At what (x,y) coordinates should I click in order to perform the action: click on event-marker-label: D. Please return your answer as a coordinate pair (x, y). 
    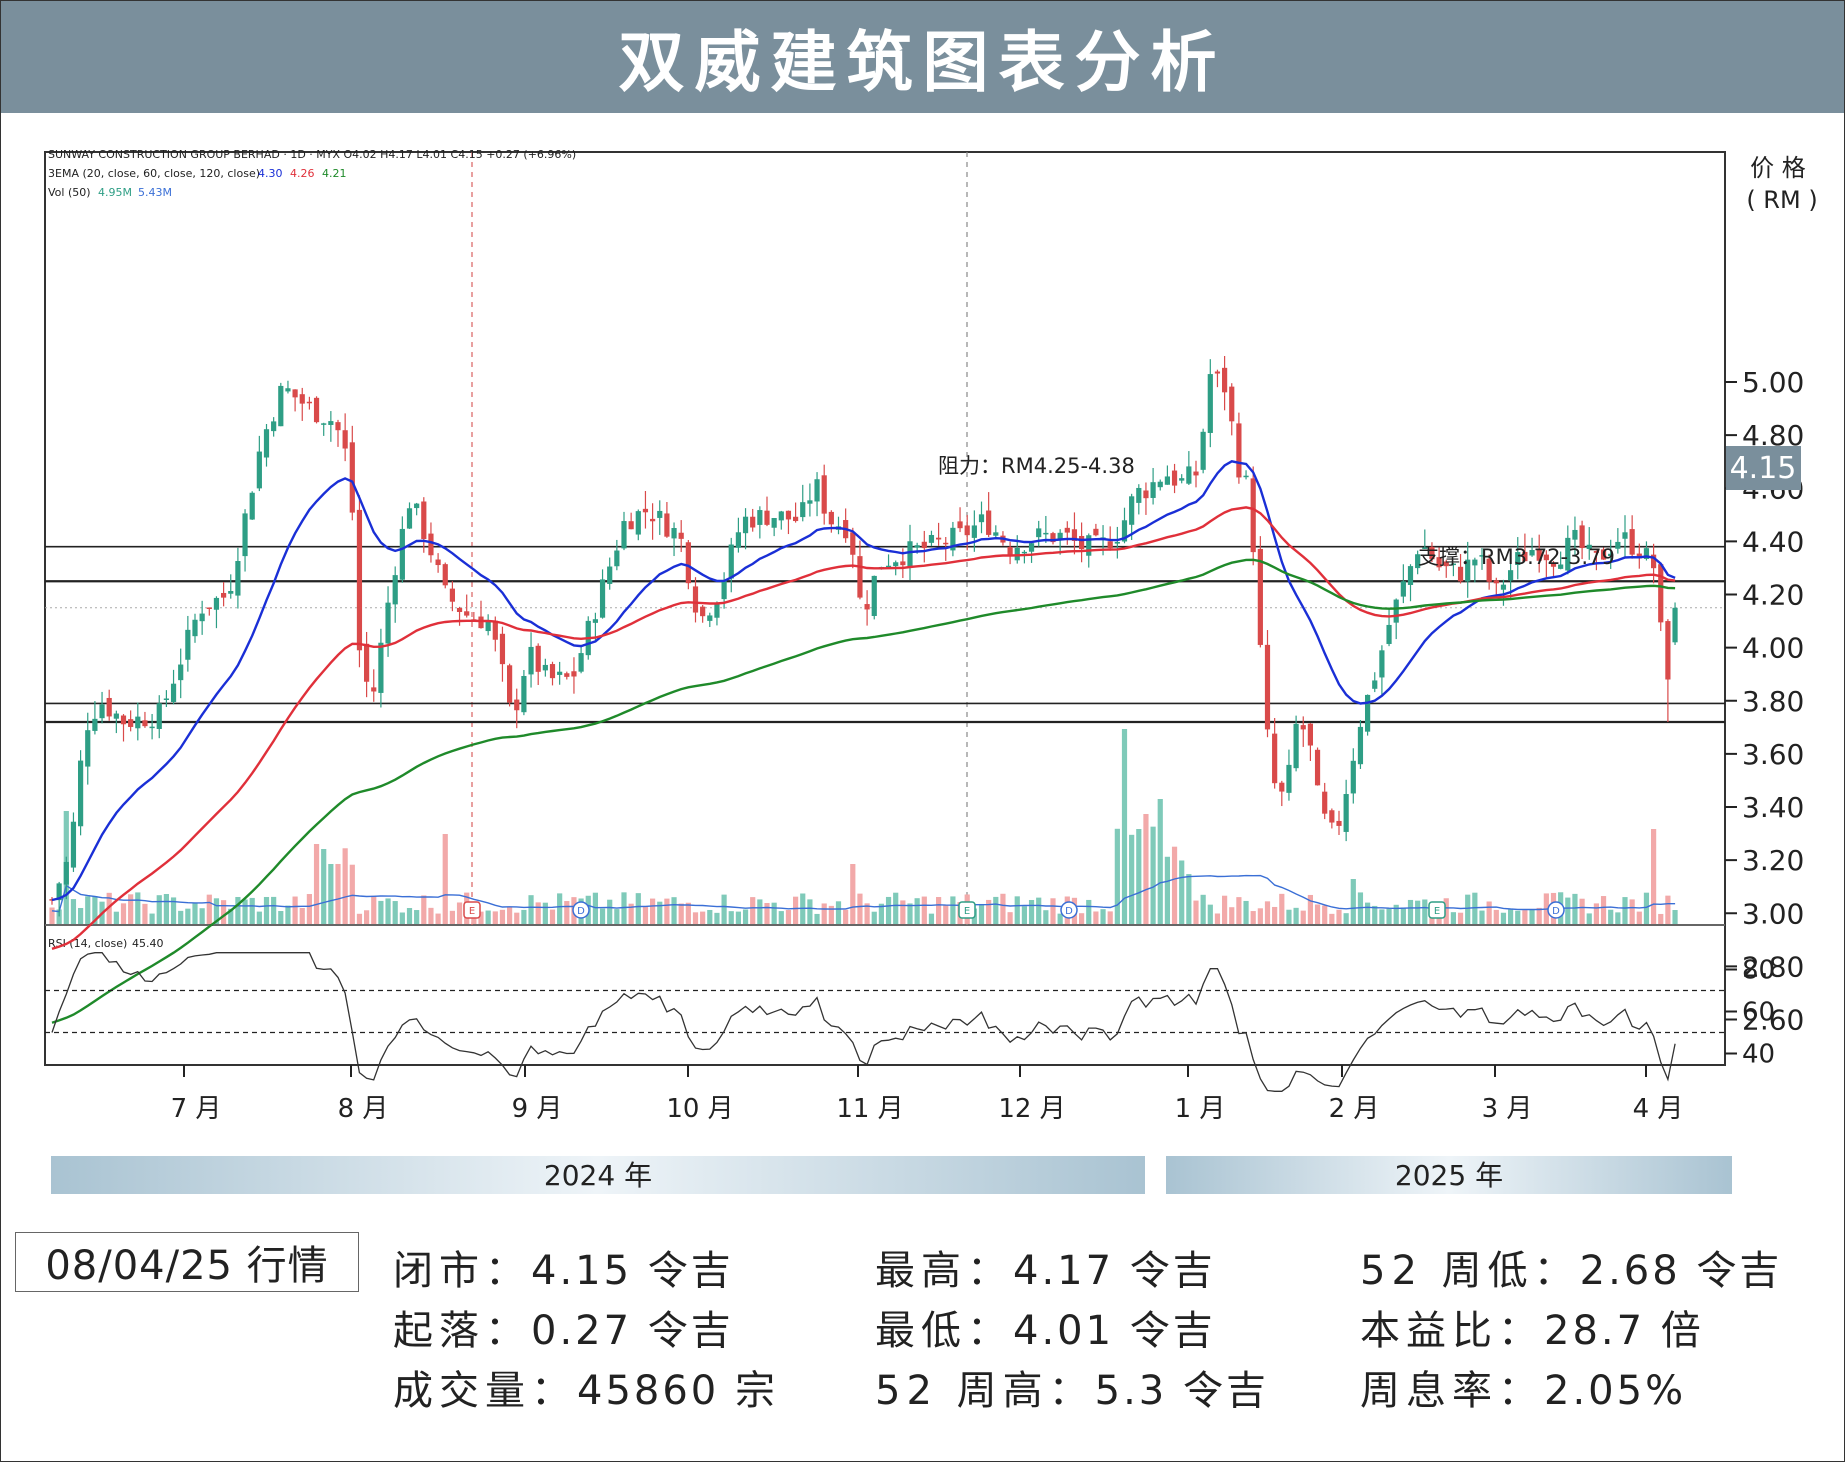
    Looking at the image, I should click on (1069, 911).